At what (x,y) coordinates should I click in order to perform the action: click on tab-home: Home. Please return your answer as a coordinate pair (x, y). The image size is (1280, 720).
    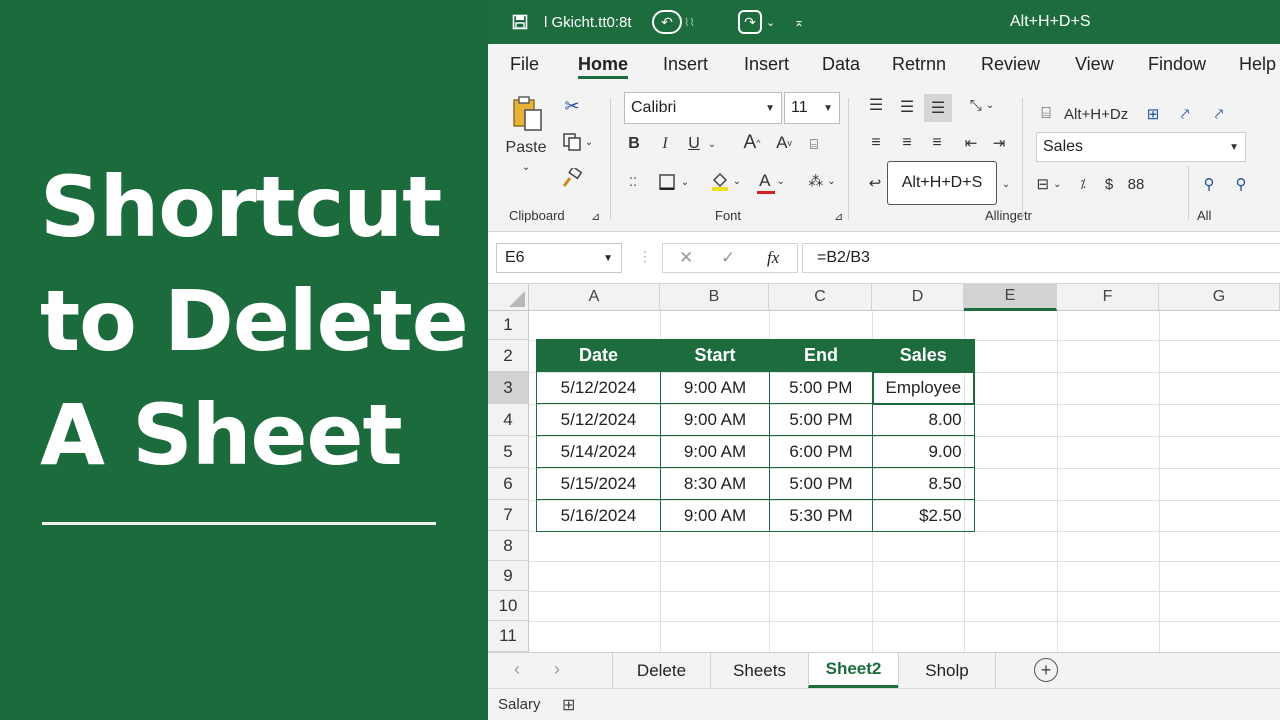
    Looking at the image, I should click on (603, 64).